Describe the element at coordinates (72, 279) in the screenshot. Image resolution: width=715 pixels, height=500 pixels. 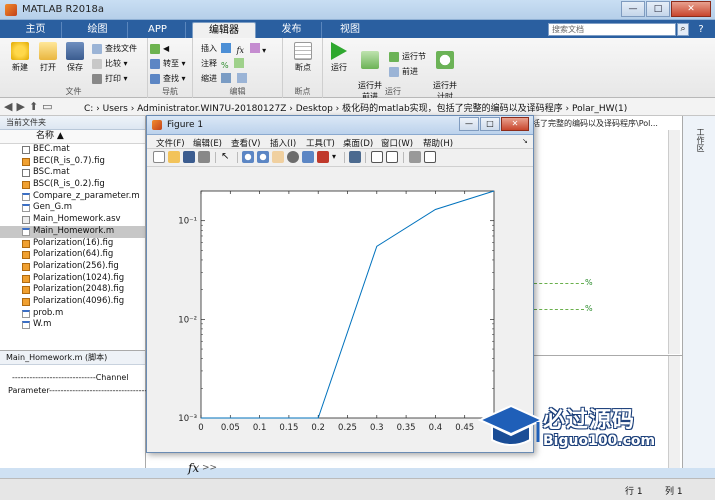
I see `file-item: Polarization(1024).fig` at that location.